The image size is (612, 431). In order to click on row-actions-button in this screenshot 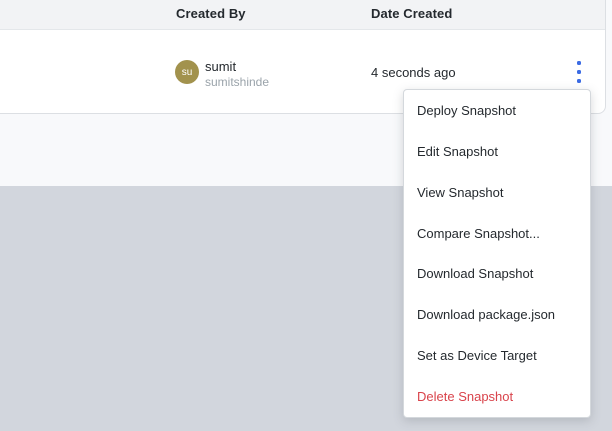, I will do `click(579, 72)`.